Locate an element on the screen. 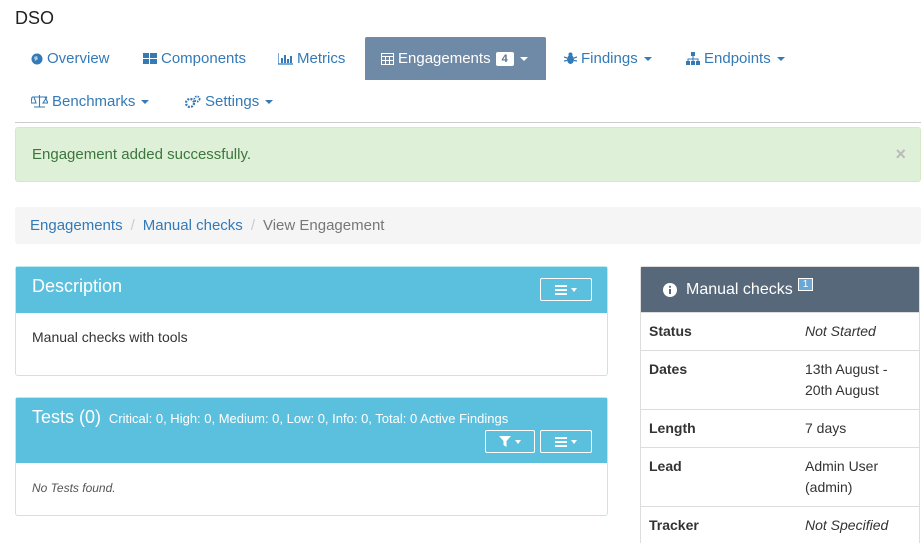 The width and height of the screenshot is (922, 543). cogs-icon is located at coordinates (193, 101).